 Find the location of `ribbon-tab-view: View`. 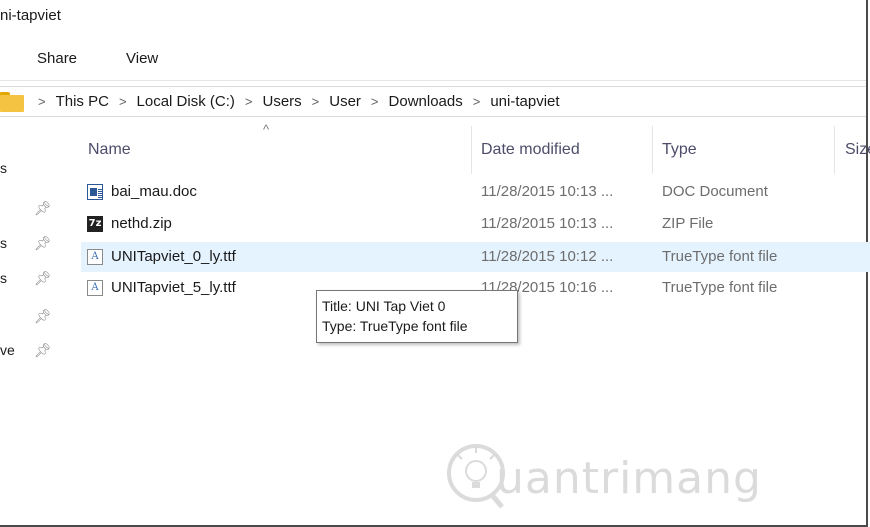

ribbon-tab-view: View is located at coordinates (142, 58).